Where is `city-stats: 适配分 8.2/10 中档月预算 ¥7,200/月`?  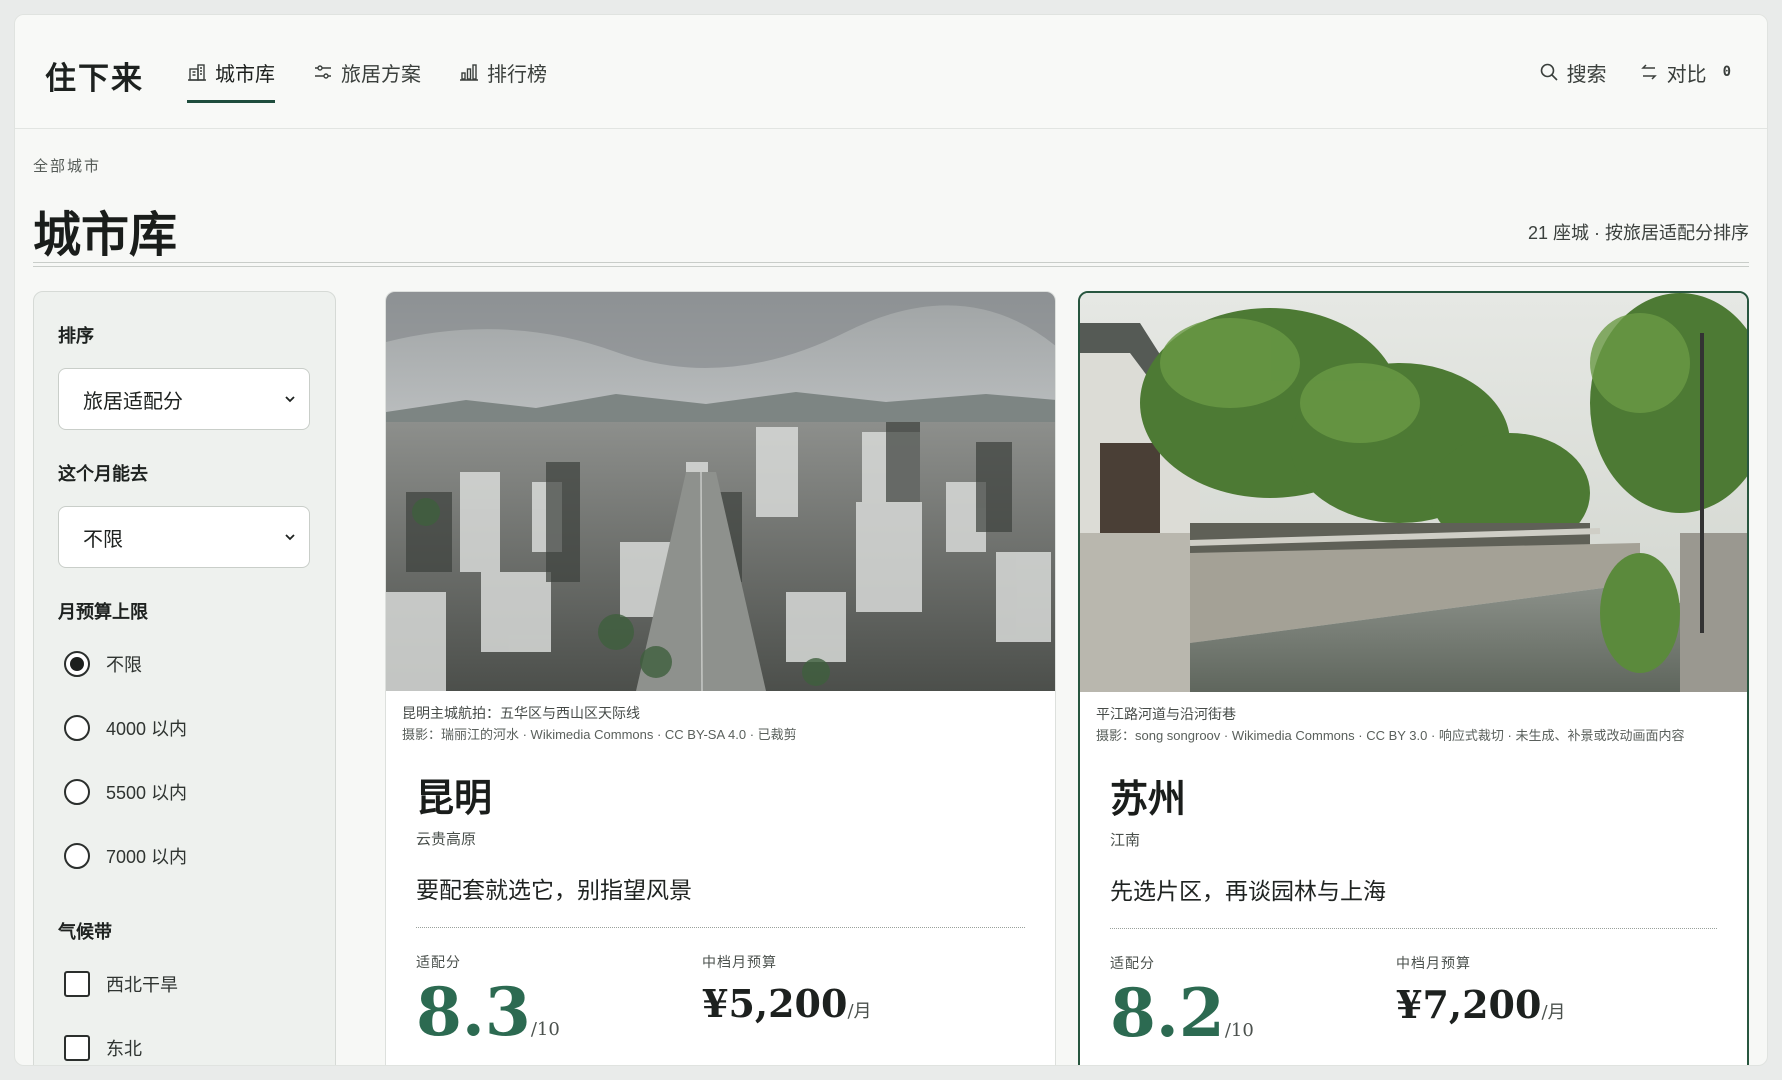 city-stats: 适配分 8.2/10 中档月预算 ¥7,200/月 is located at coordinates (1413, 997).